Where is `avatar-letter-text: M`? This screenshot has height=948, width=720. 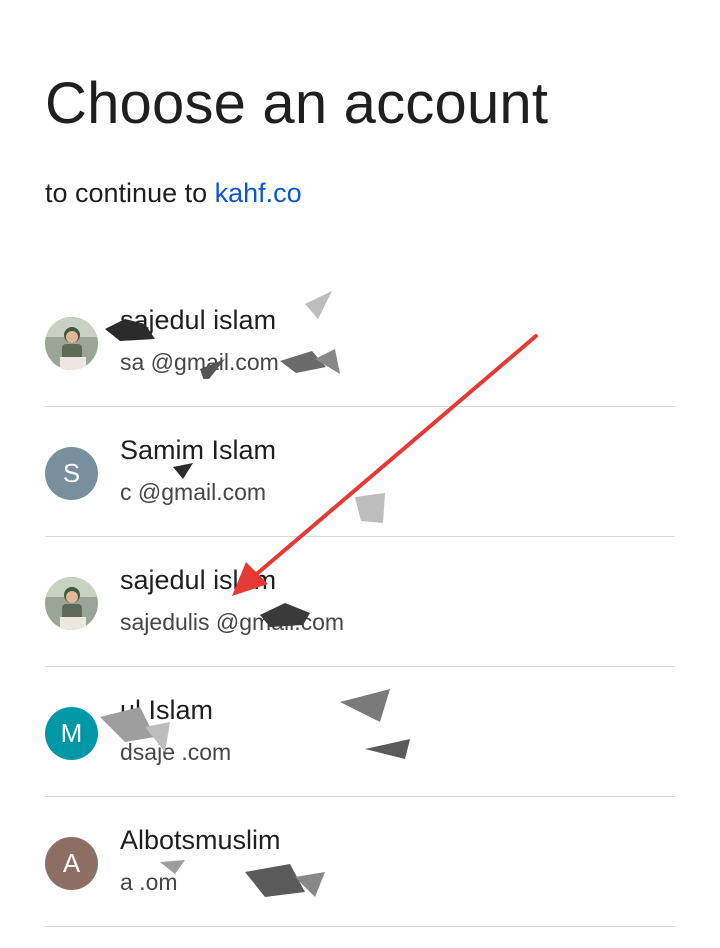
avatar-letter-text: M is located at coordinates (71, 733).